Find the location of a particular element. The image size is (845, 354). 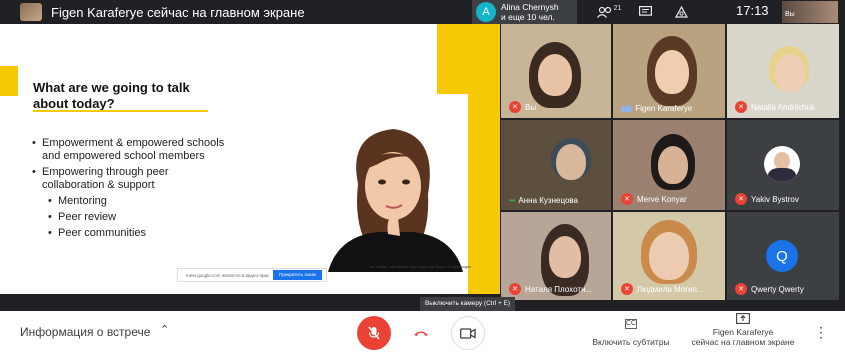

chat-icon is located at coordinates (645, 12).